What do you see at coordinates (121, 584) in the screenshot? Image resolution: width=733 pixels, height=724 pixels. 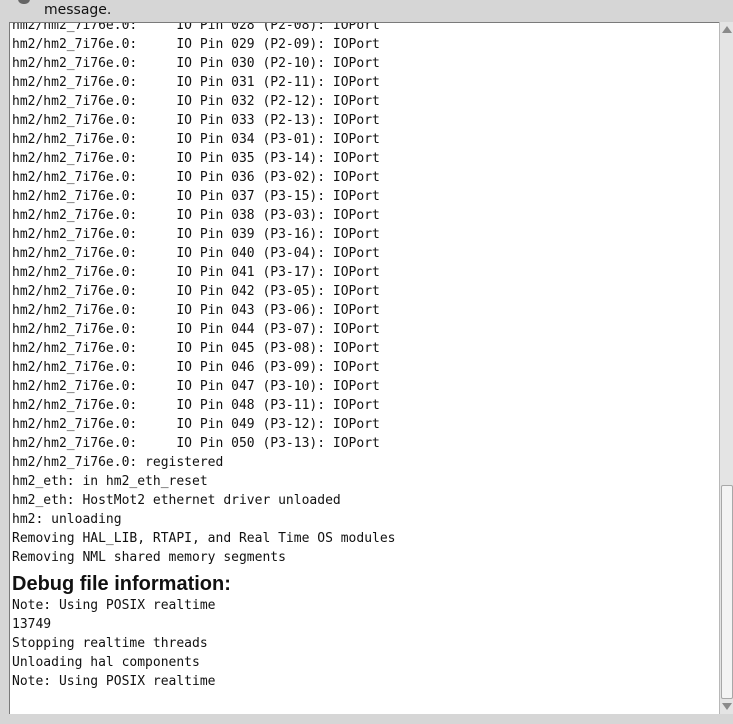 I see `debug-heading: Debug file information:` at bounding box center [121, 584].